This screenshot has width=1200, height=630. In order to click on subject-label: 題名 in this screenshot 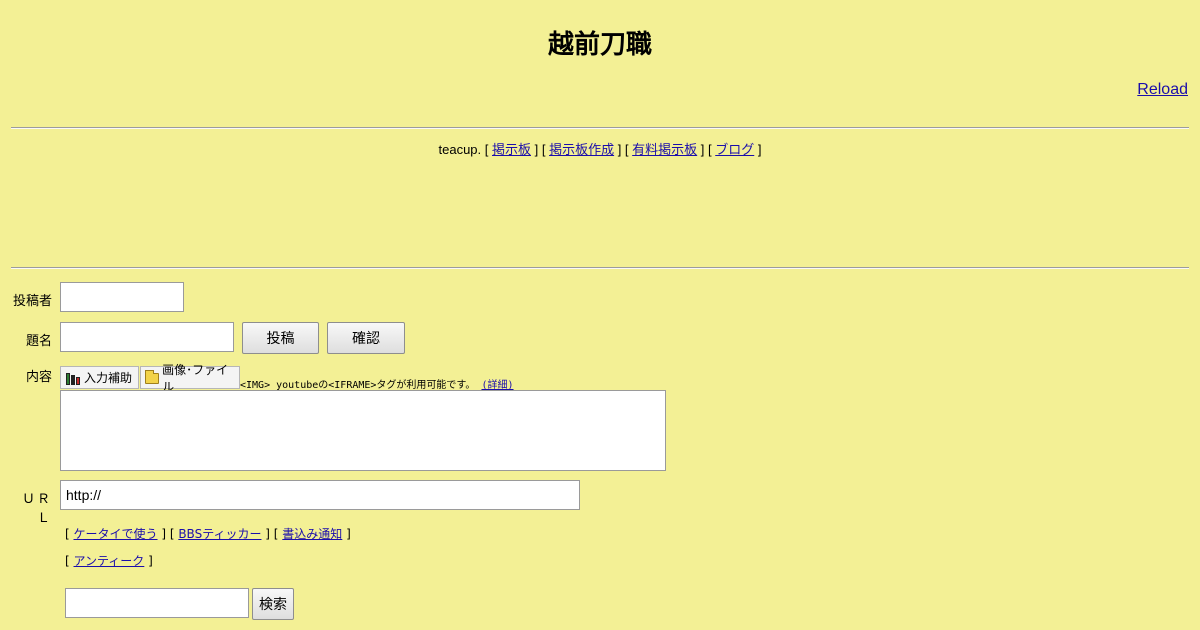, I will do `click(38, 341)`.